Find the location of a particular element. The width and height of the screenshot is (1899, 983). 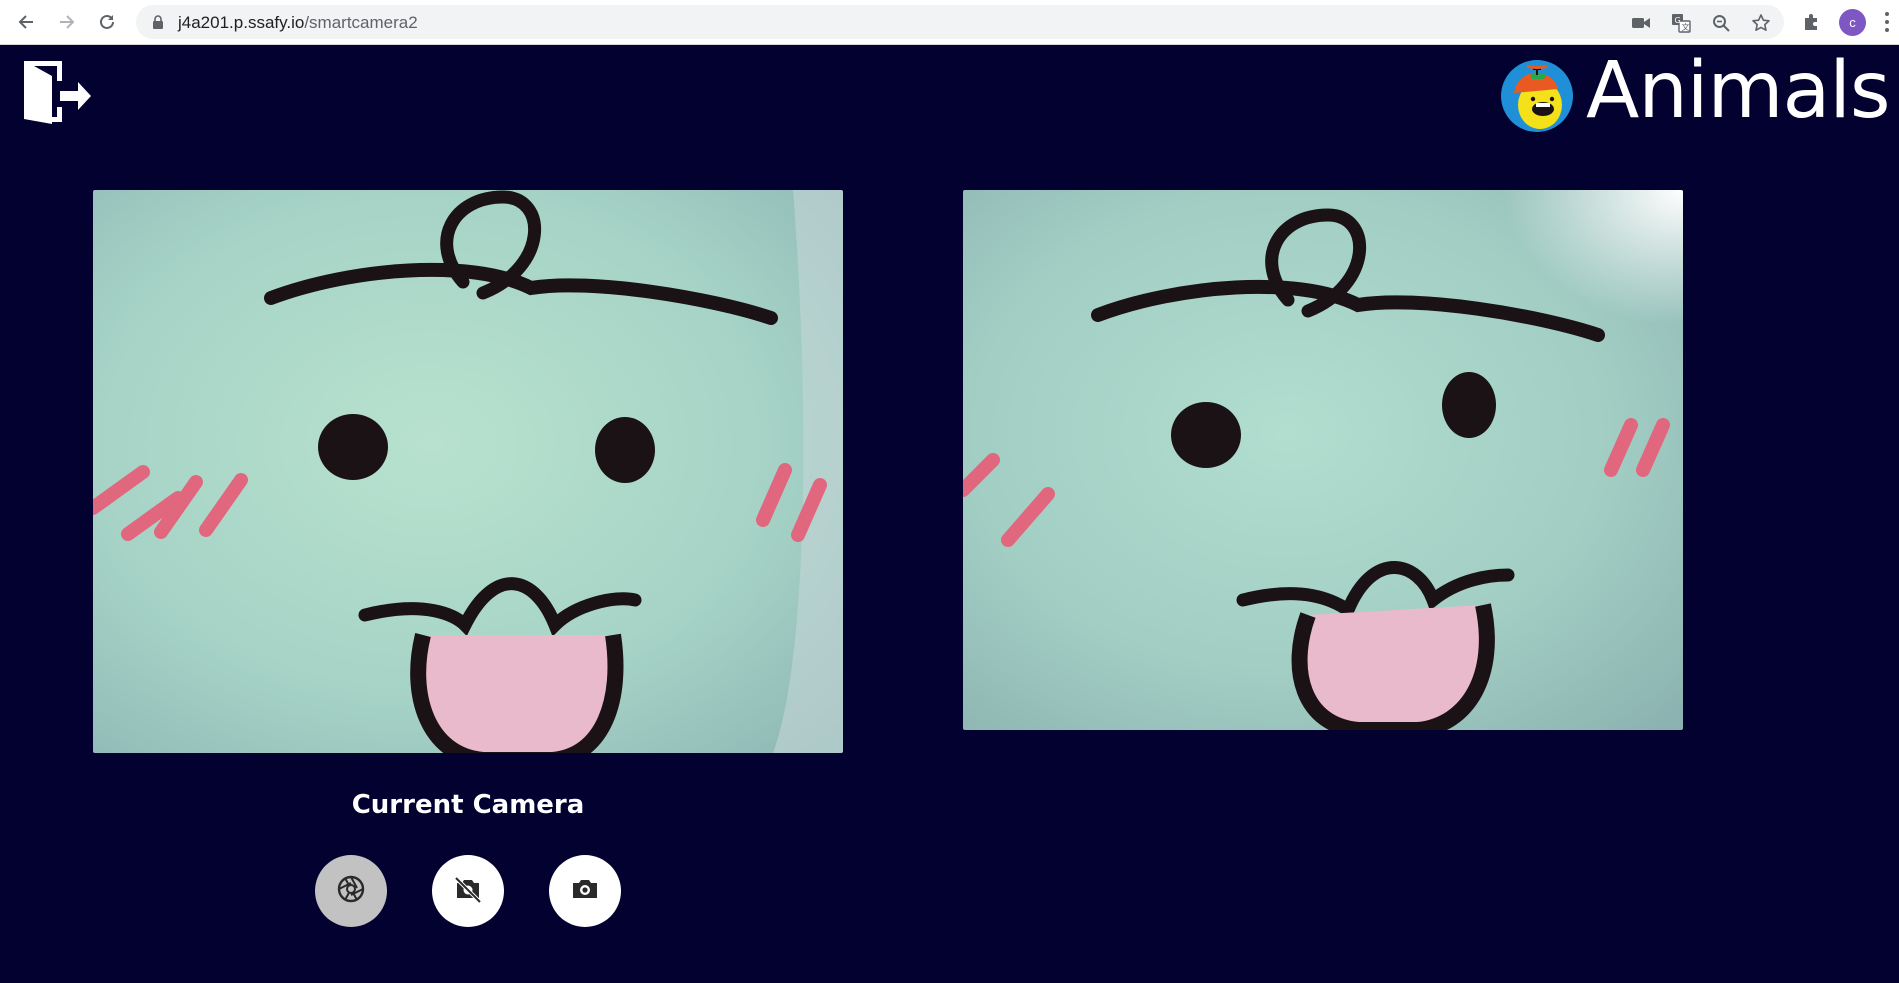

address-bar: j4a201.p.ssafy.io/smartcamera2 G文 is located at coordinates (960, 22).